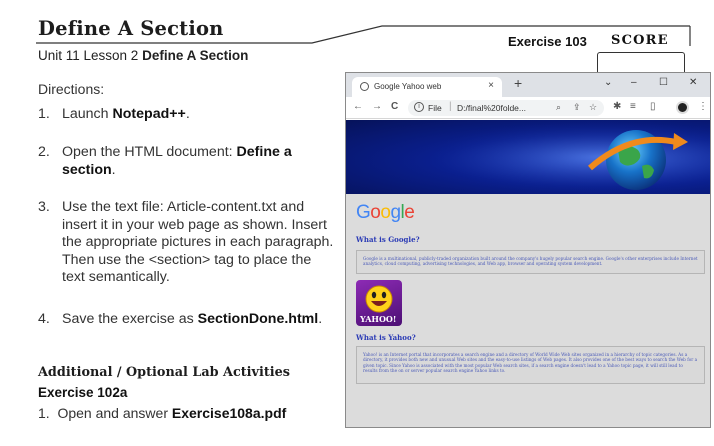 Image resolution: width=714 pixels, height=446 pixels. I want to click on google-letter: G, so click(363, 212).